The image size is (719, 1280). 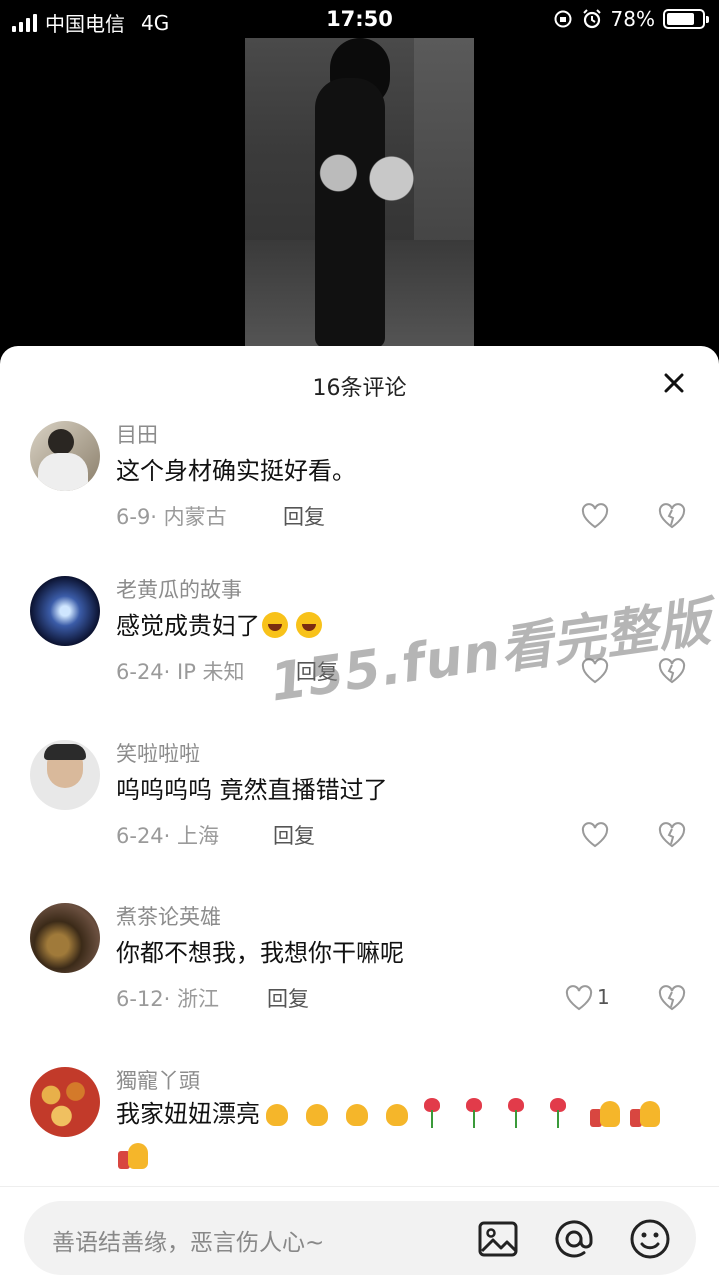 What do you see at coordinates (498, 1239) in the screenshot?
I see `image-icon` at bounding box center [498, 1239].